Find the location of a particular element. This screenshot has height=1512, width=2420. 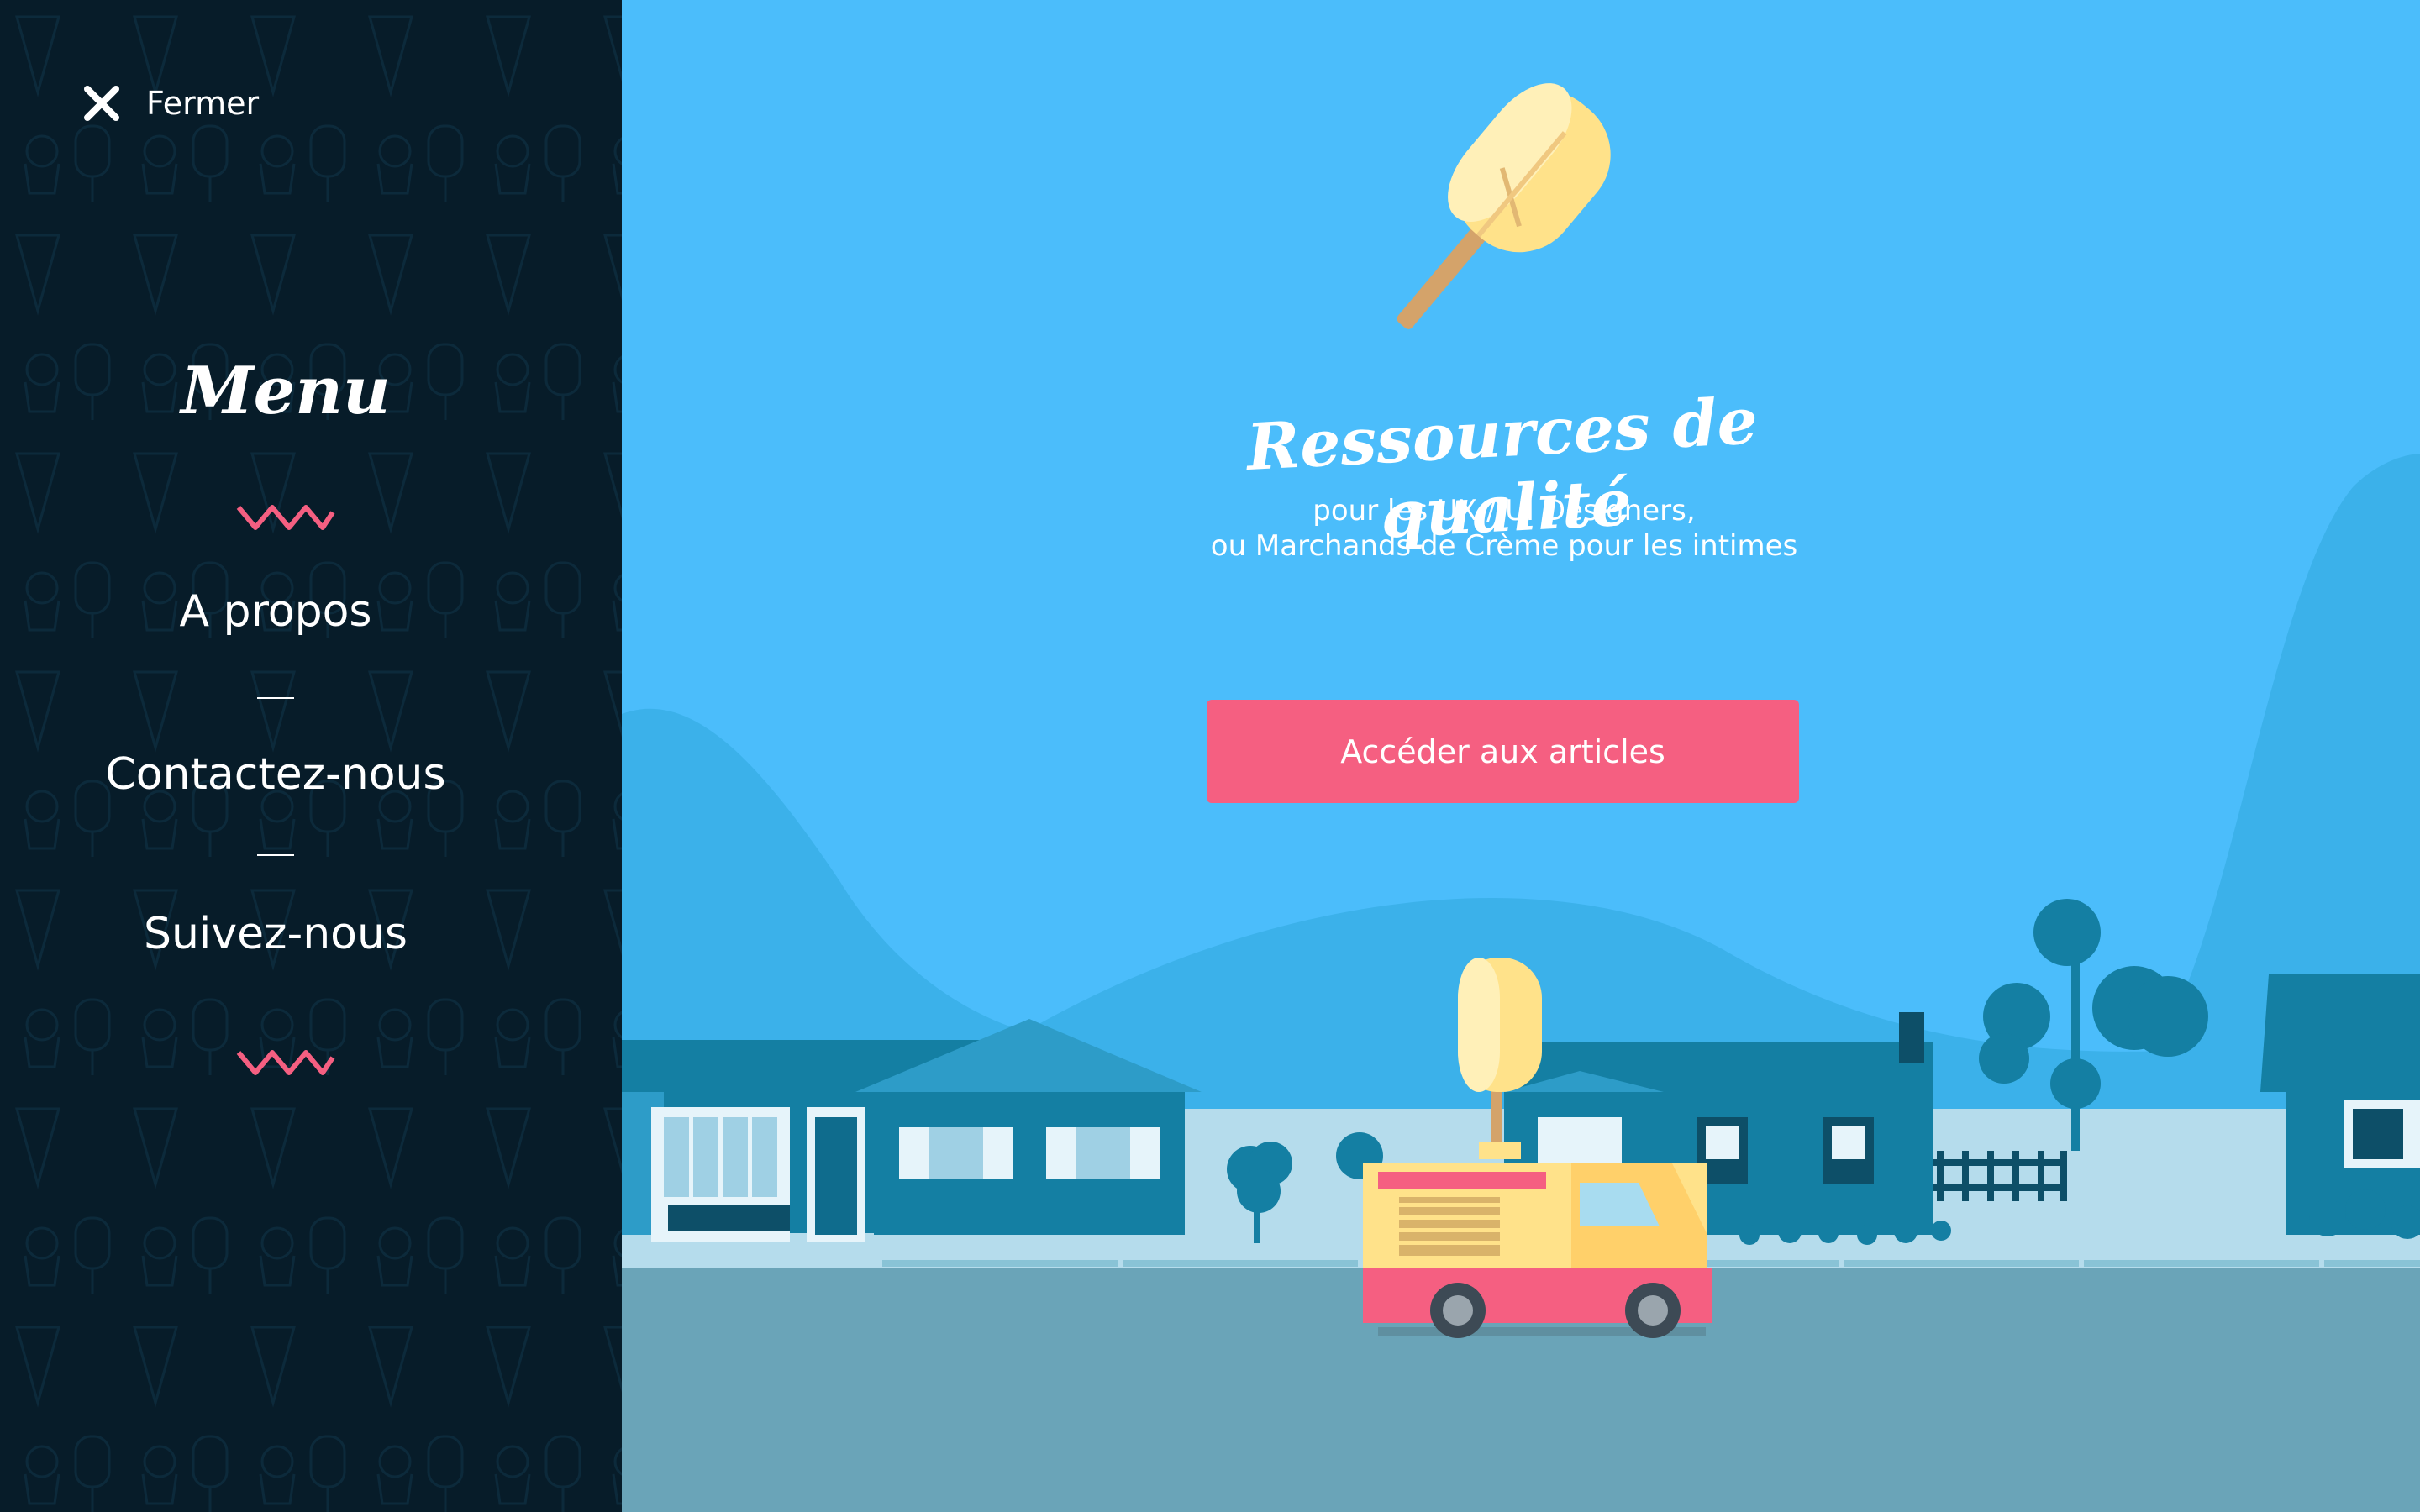

menu-item-follow: Suivez-nous is located at coordinates (276, 934).